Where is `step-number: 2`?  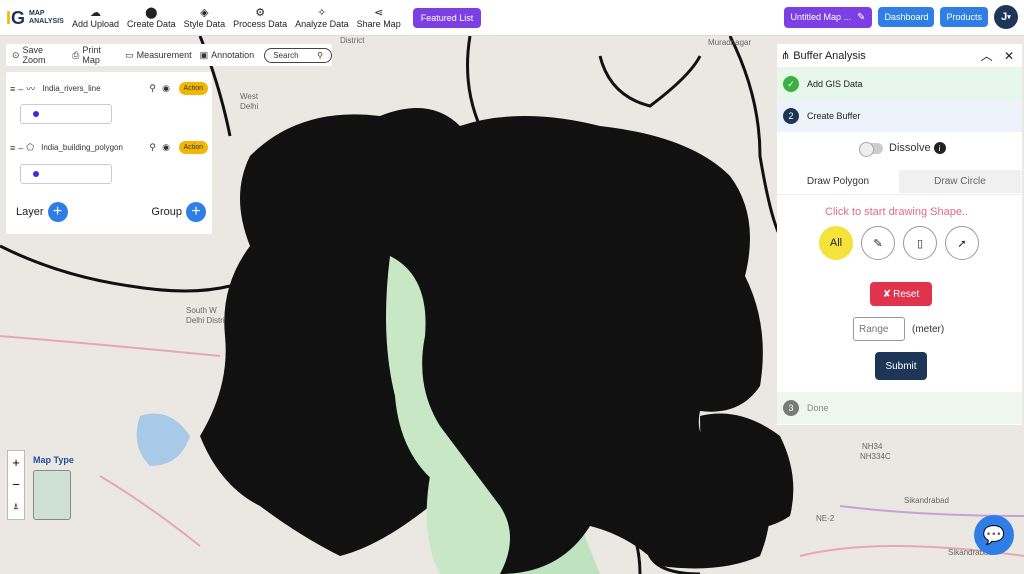
step-number: 2 is located at coordinates (791, 116).